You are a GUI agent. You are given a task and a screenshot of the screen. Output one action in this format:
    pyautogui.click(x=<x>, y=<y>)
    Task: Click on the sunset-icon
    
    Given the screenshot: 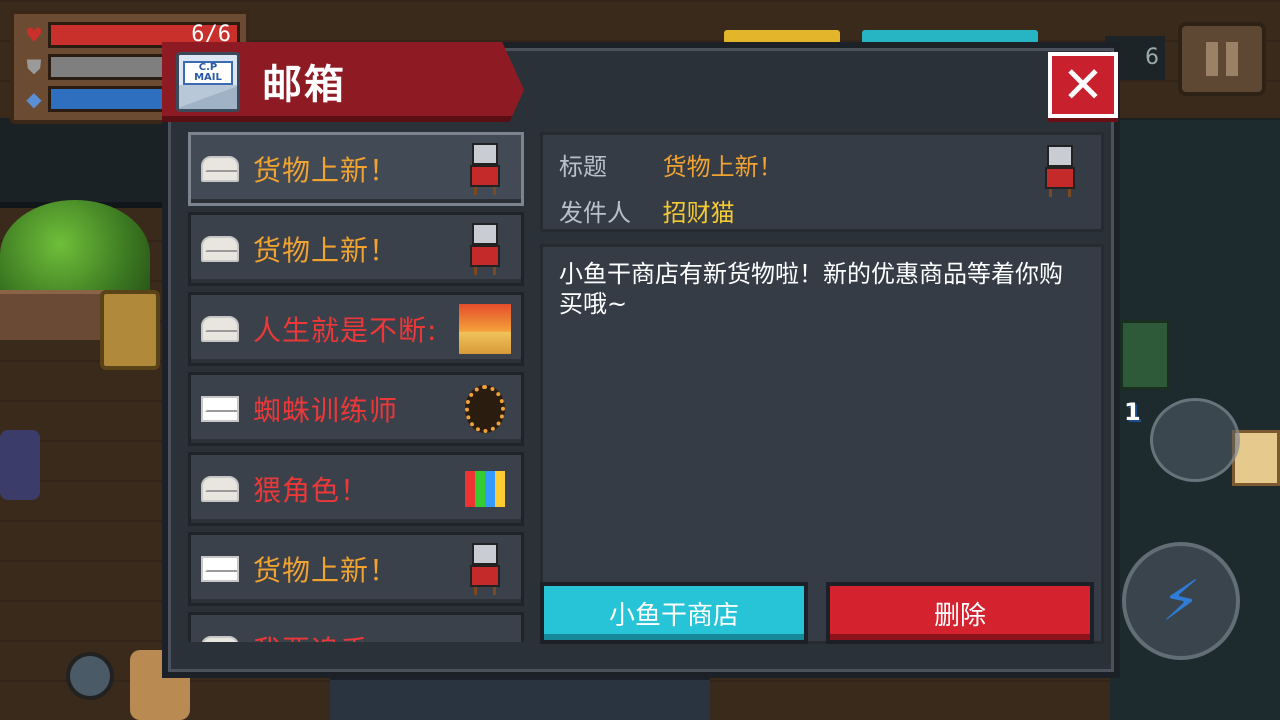 What is the action you would take?
    pyautogui.click(x=485, y=329)
    